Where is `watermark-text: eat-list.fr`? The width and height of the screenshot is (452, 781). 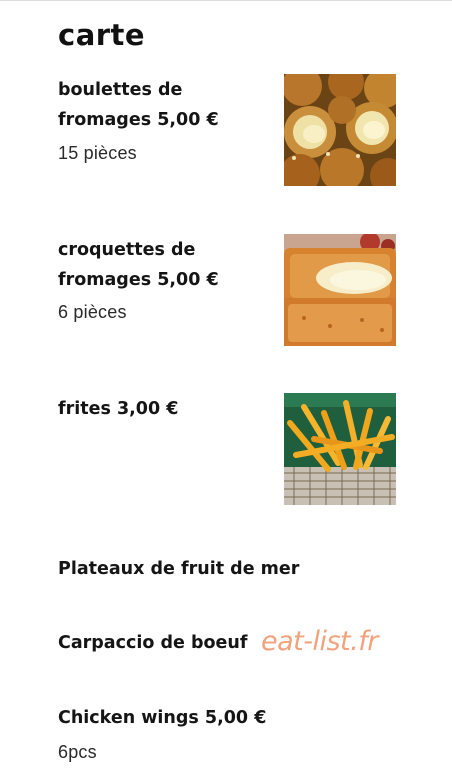
watermark-text: eat-list.fr is located at coordinates (319, 641).